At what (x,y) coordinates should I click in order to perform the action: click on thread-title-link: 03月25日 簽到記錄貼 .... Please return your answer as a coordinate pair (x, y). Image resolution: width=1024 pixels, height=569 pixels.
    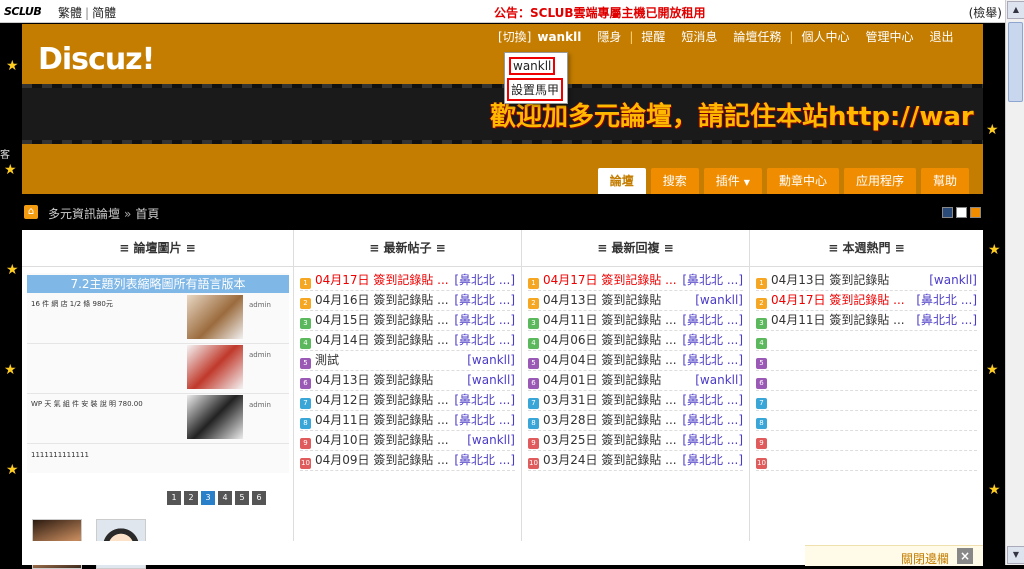
    Looking at the image, I should click on (610, 440).